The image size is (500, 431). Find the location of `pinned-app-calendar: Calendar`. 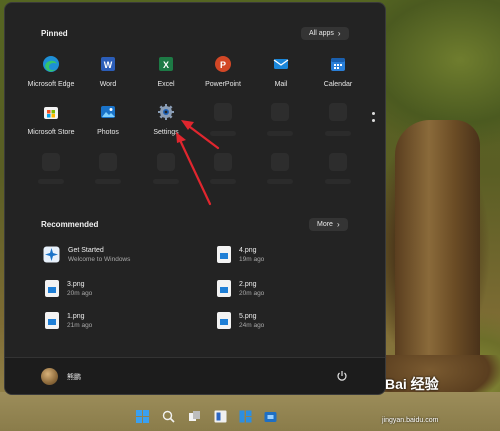

pinned-app-calendar: Calendar is located at coordinates (338, 71).